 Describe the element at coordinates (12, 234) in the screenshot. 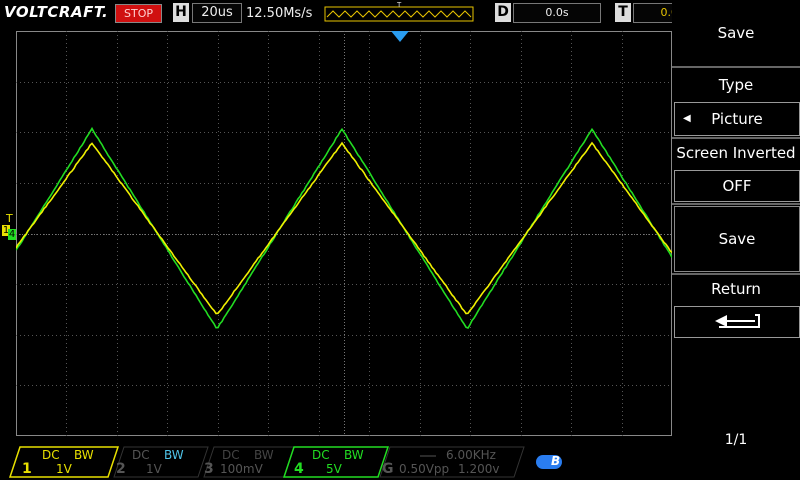

I see `ch4-ground-marker: 4` at that location.